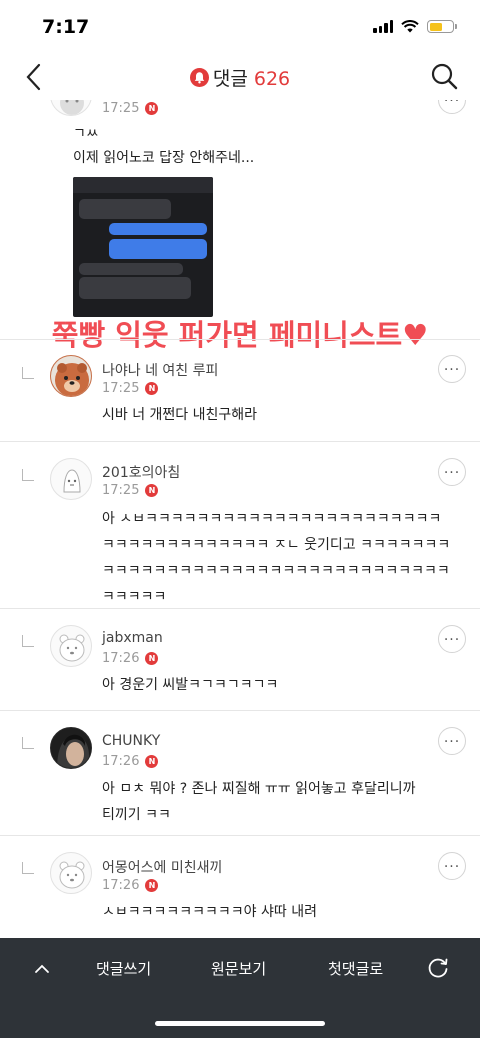  What do you see at coordinates (131, 741) in the screenshot?
I see `comment-author: CHUNKY` at bounding box center [131, 741].